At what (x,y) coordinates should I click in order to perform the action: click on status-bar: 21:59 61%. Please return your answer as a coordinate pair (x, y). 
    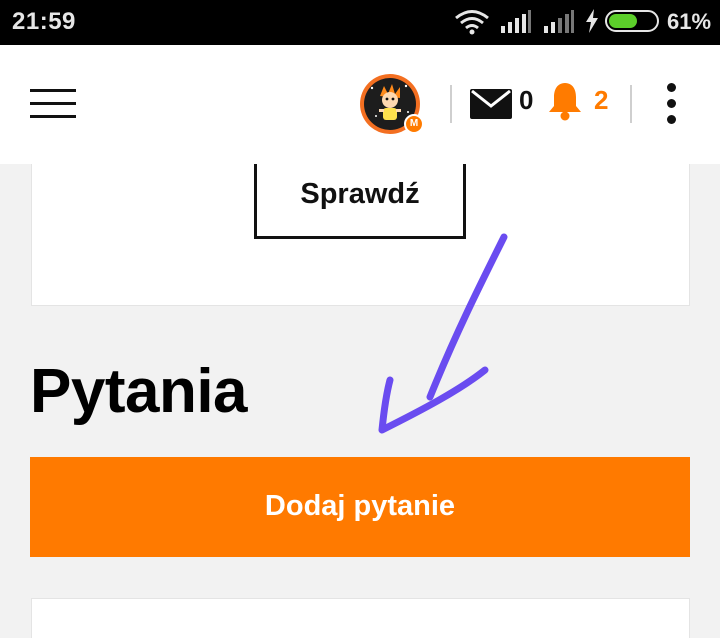
    Looking at the image, I should click on (360, 22).